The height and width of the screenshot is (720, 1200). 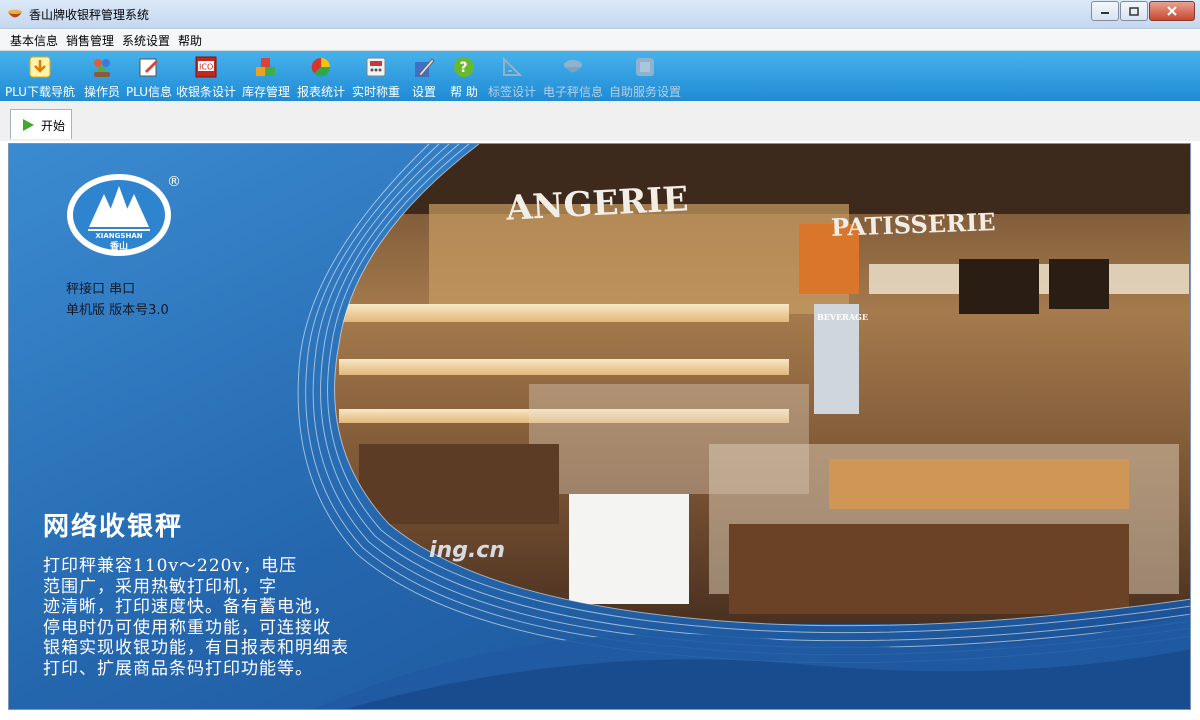 I want to click on toolbar-realtime-weigh-button: 实时称重, so click(x=376, y=76).